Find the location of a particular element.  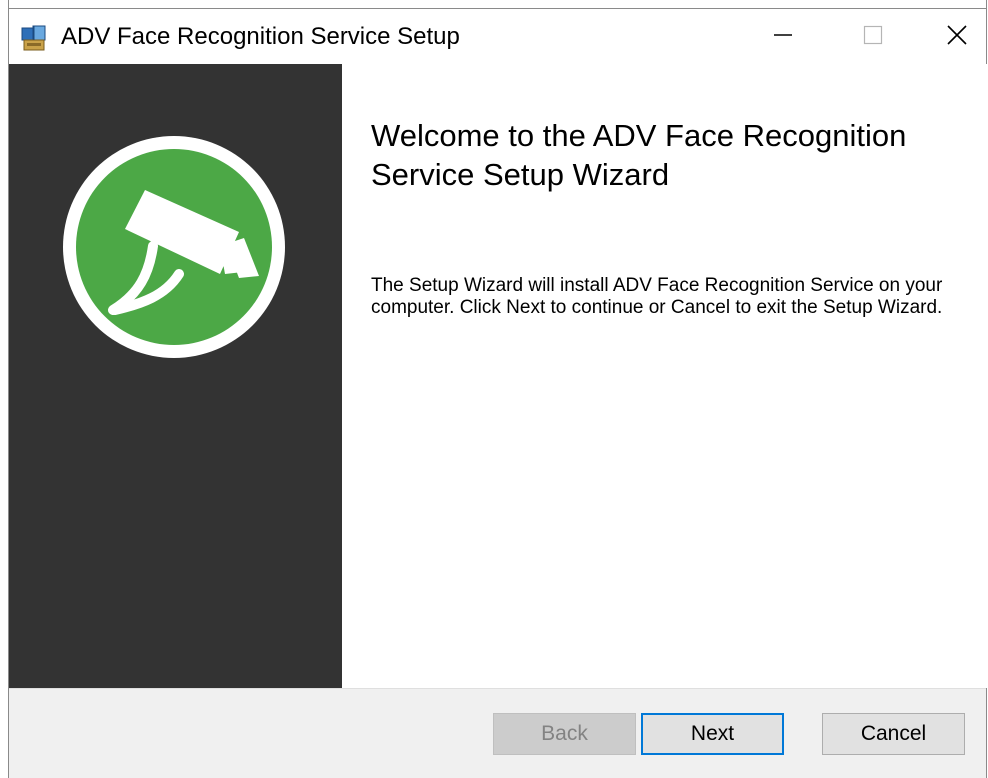

close-button is located at coordinates (950, 37).